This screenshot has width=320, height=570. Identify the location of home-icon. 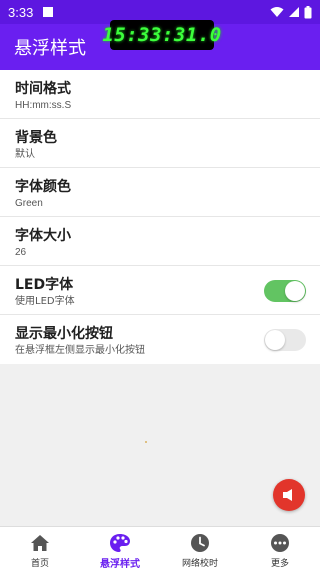
(40, 543).